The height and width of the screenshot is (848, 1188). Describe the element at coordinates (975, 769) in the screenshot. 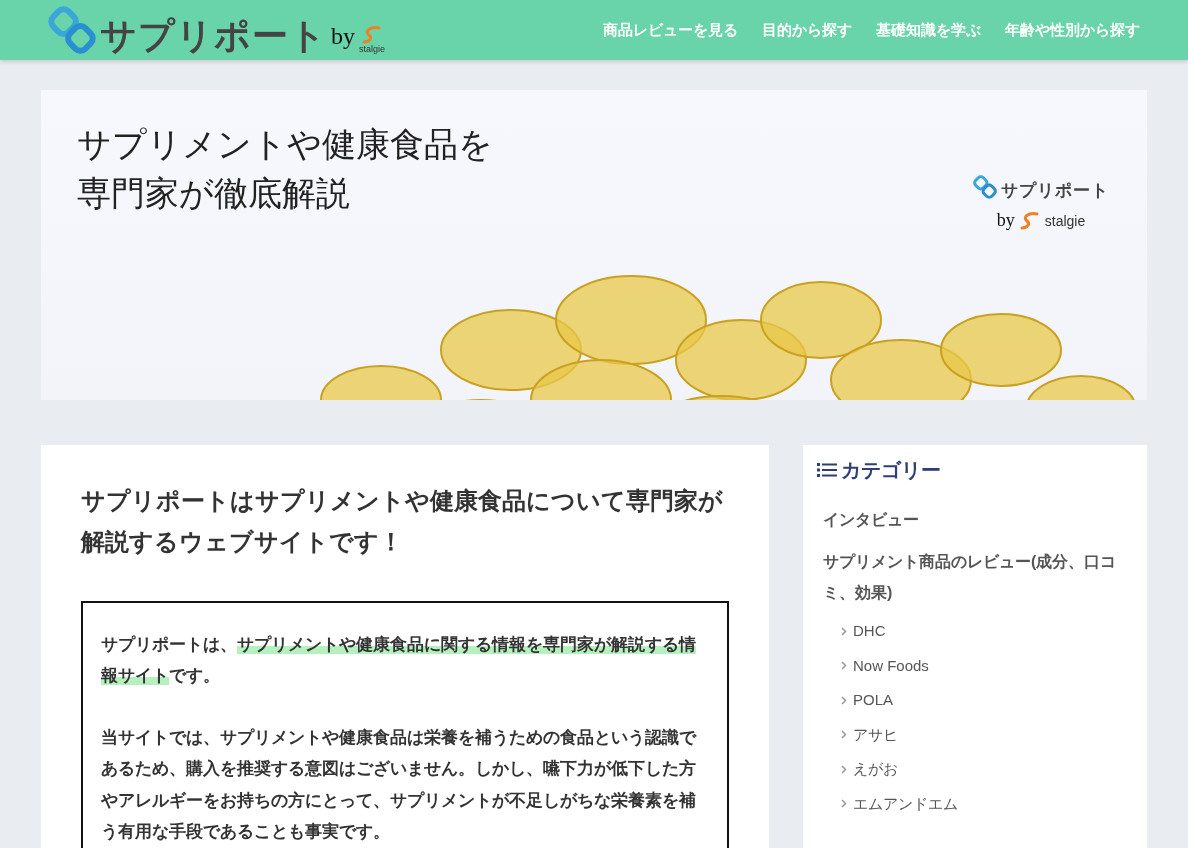

I see `subcategory-link: えがお` at that location.